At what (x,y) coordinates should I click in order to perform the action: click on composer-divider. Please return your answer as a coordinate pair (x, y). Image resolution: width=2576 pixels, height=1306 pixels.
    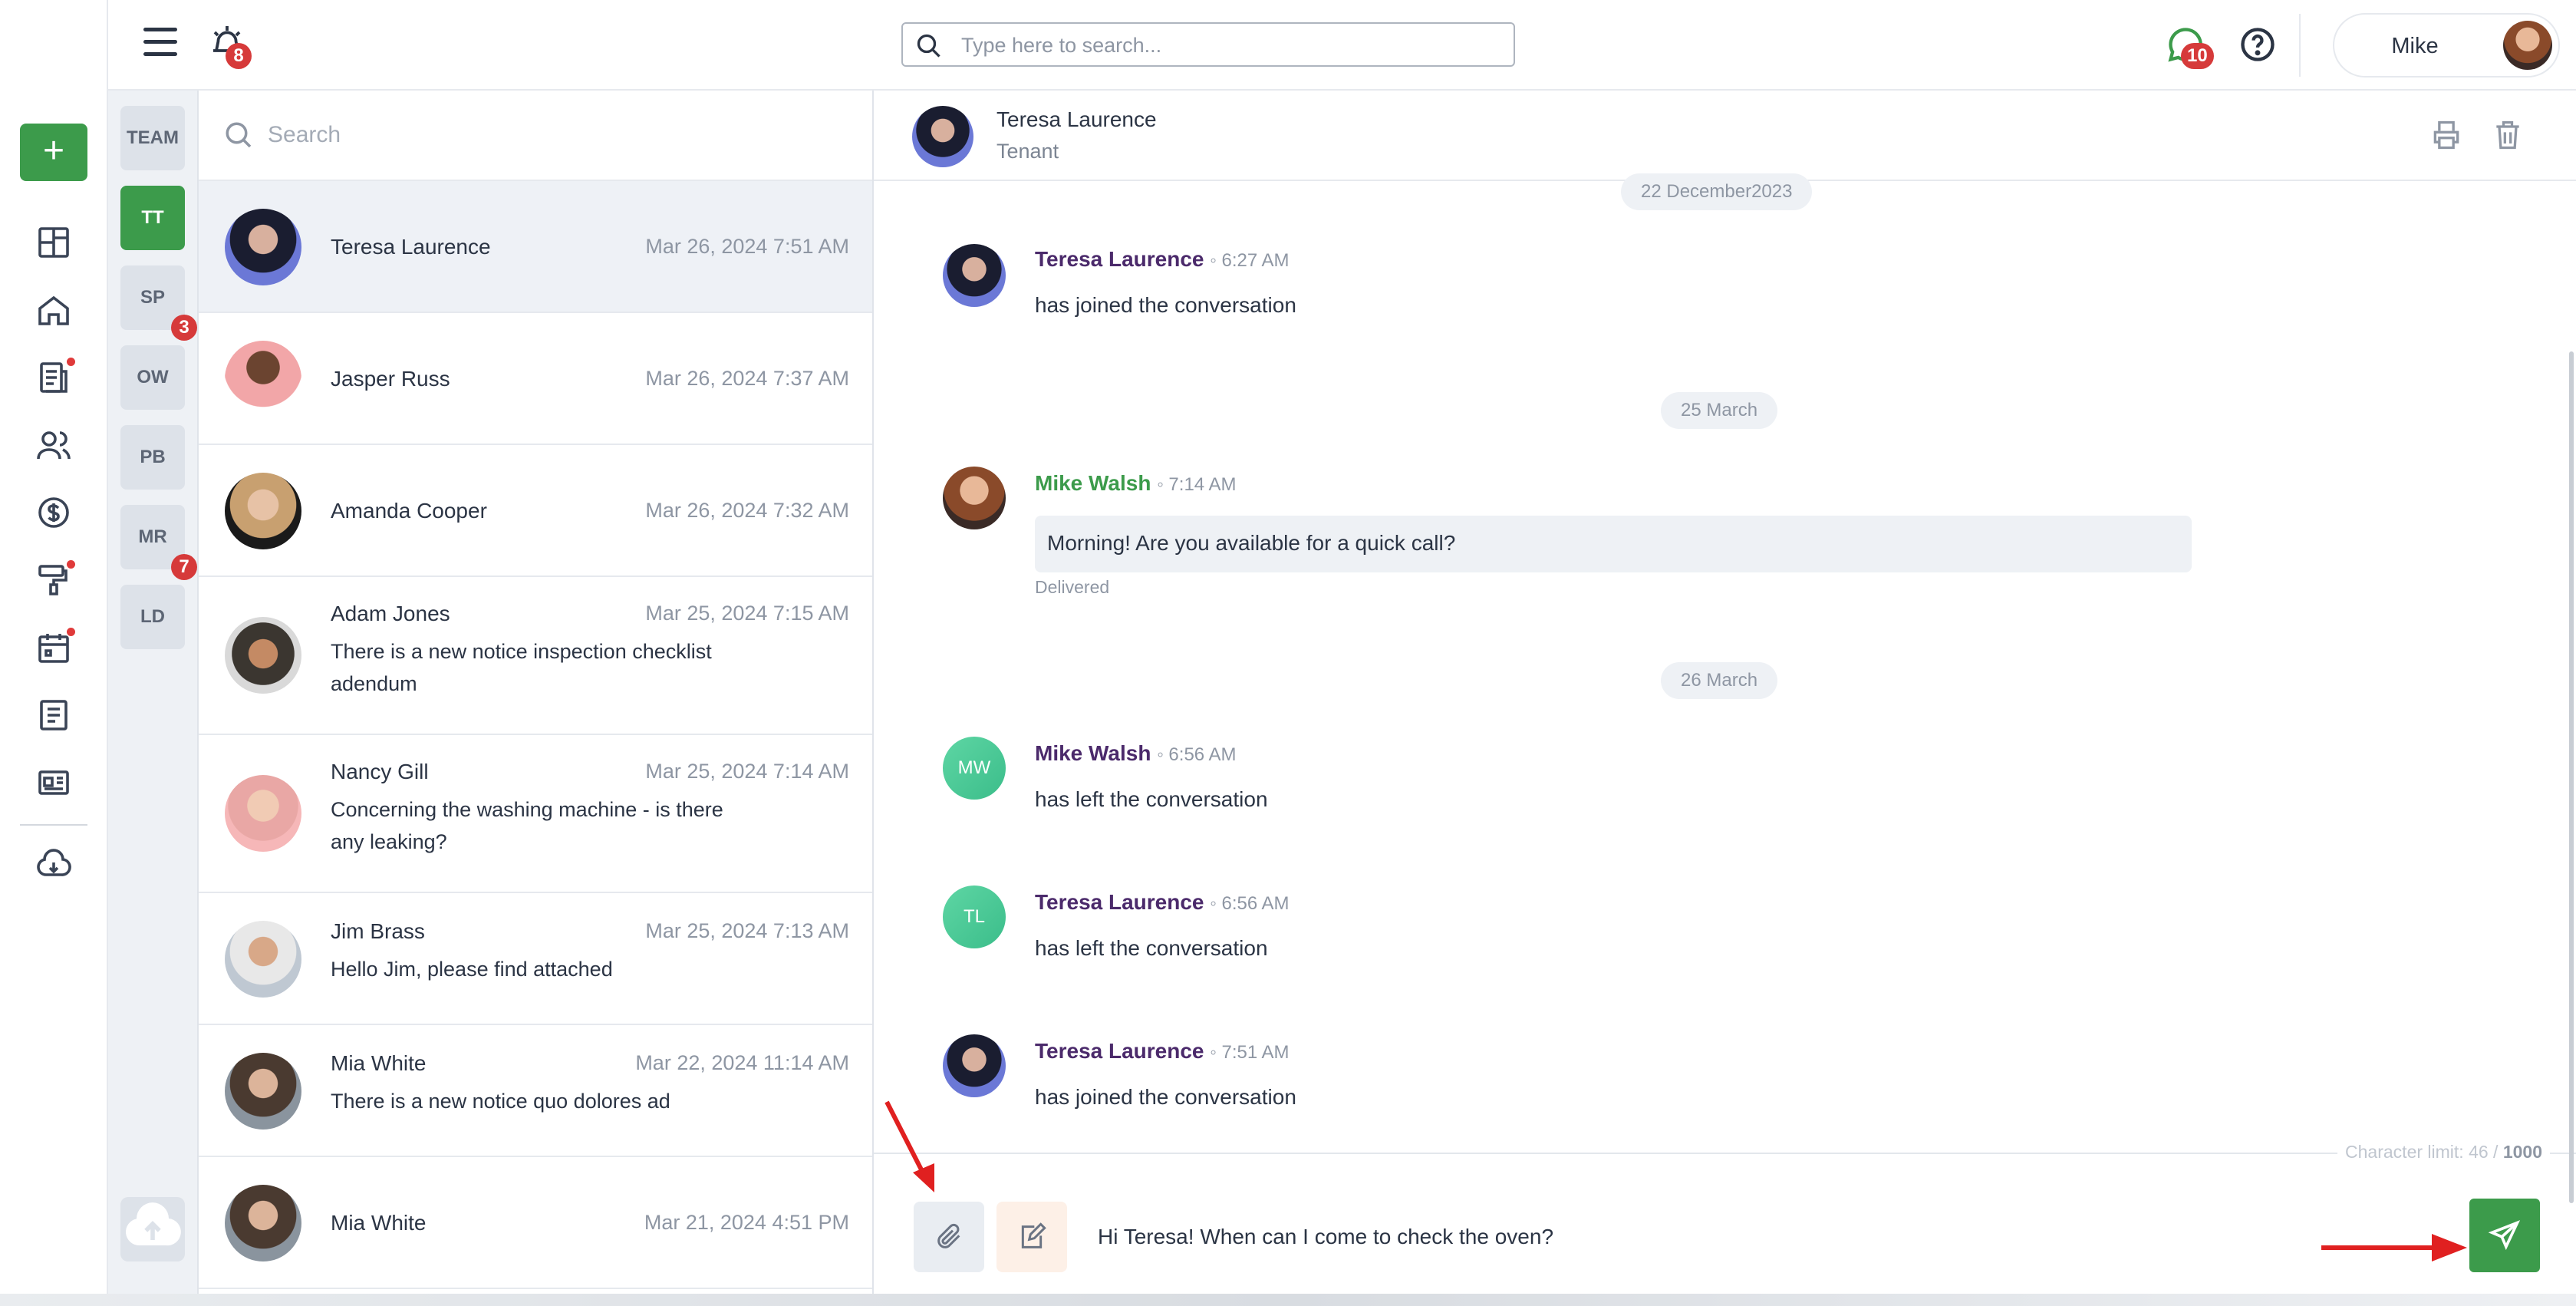
    Looking at the image, I should click on (1725, 1153).